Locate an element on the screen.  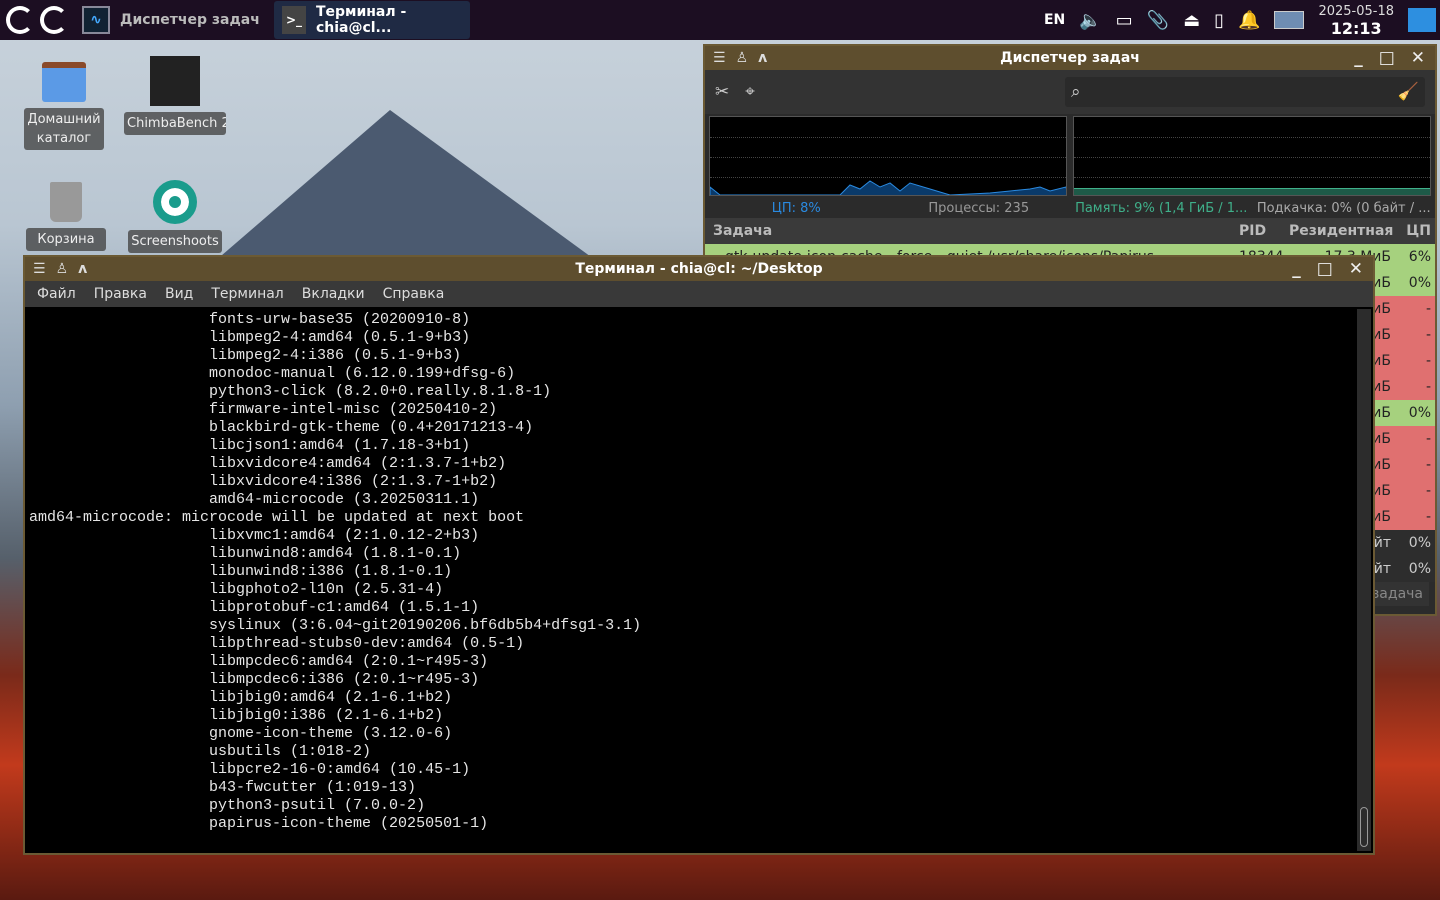
trash-icon is located at coordinates (66, 202).